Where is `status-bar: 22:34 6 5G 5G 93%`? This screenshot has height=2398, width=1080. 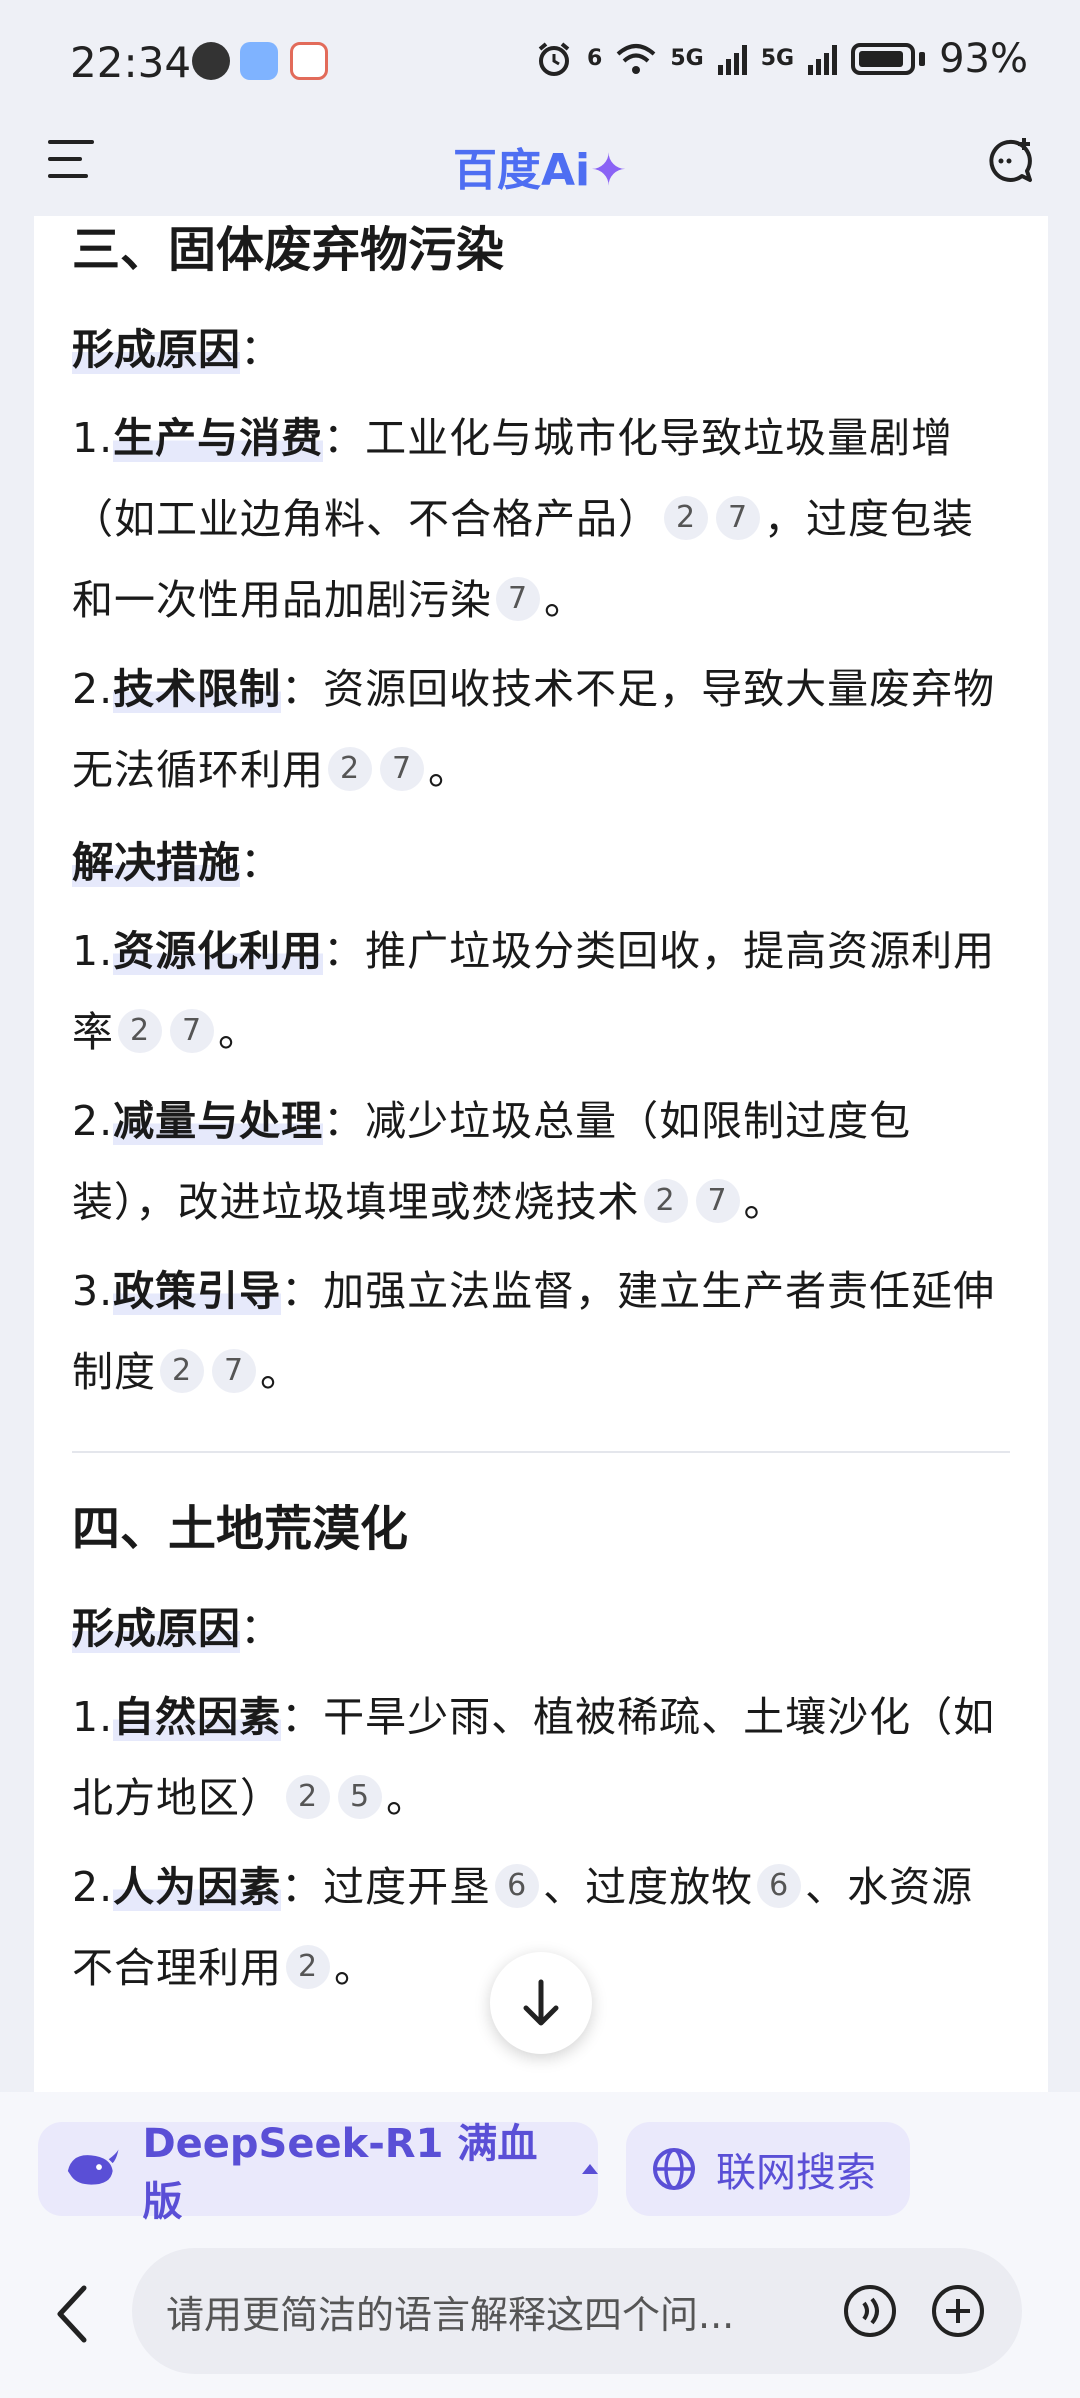
status-bar: 22:34 6 5G 5G 93% is located at coordinates (540, 65).